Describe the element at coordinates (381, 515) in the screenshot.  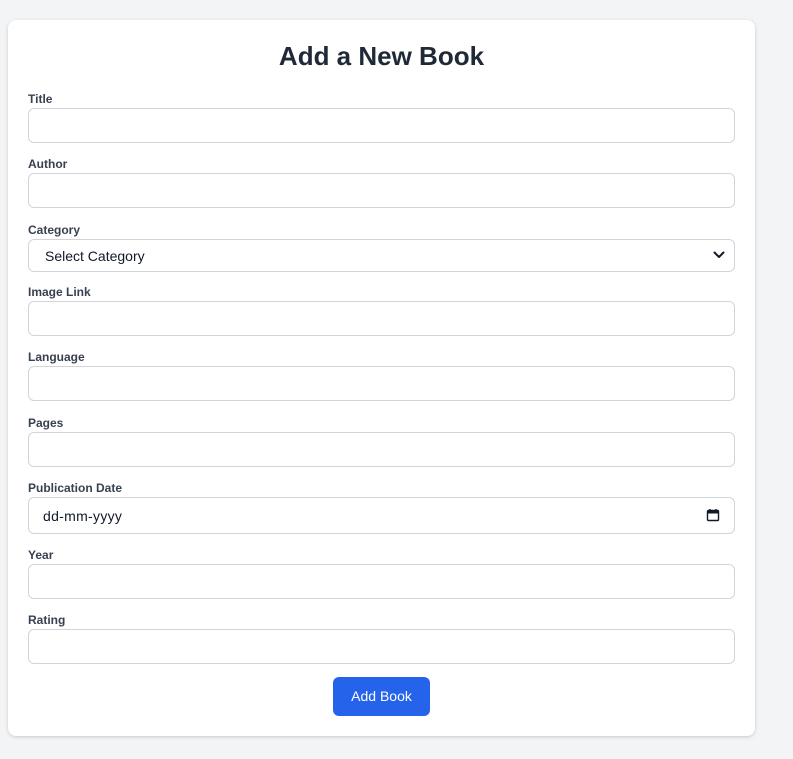
I see `publication-date-input: dd-mm-yyyy` at that location.